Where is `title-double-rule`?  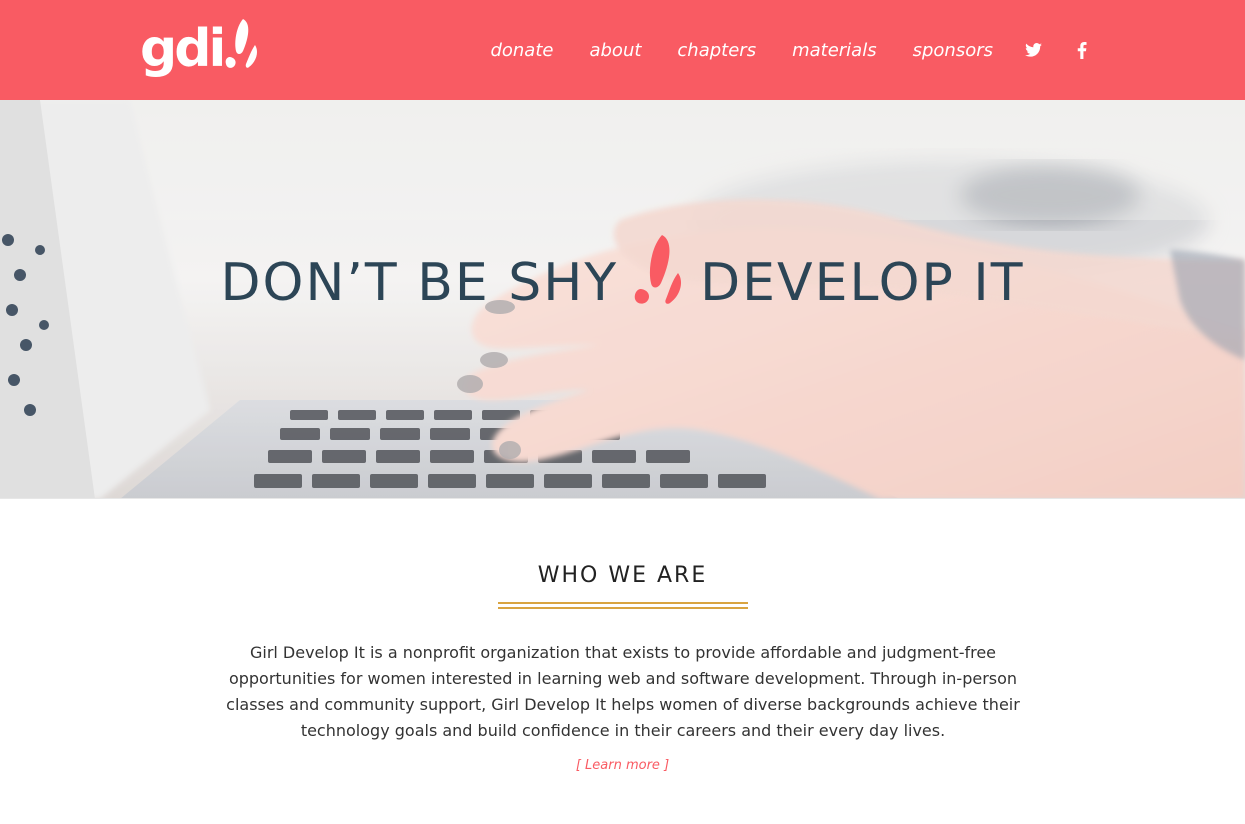 title-double-rule is located at coordinates (623, 605).